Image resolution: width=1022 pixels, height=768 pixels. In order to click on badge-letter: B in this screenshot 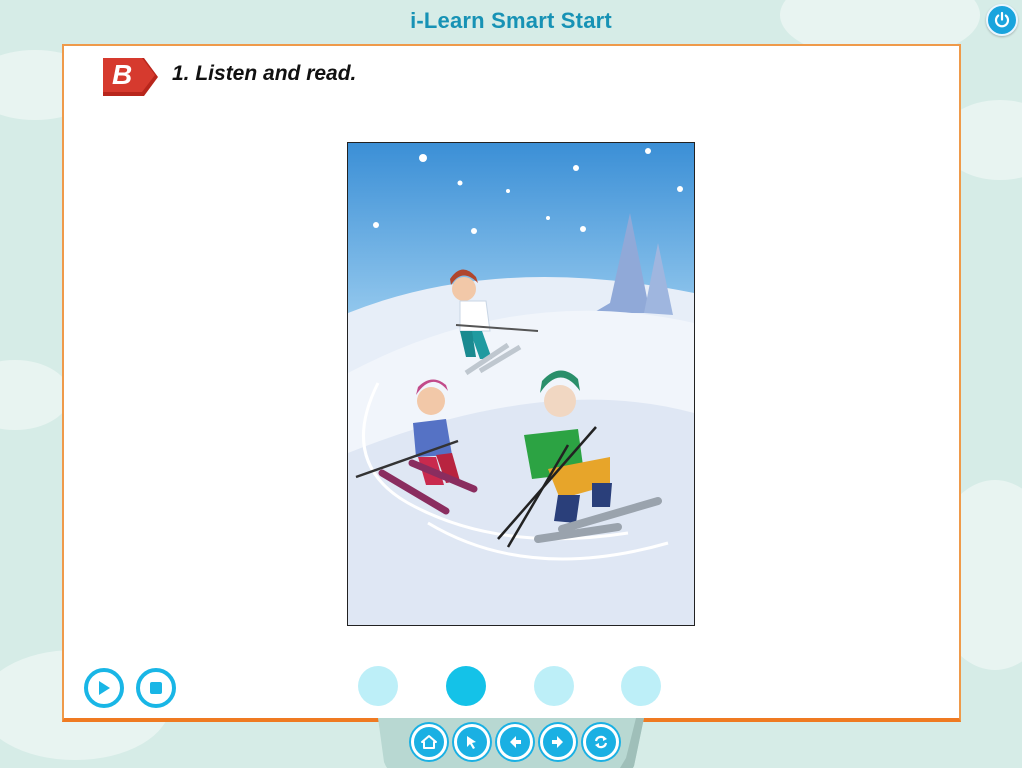, I will do `click(122, 74)`.